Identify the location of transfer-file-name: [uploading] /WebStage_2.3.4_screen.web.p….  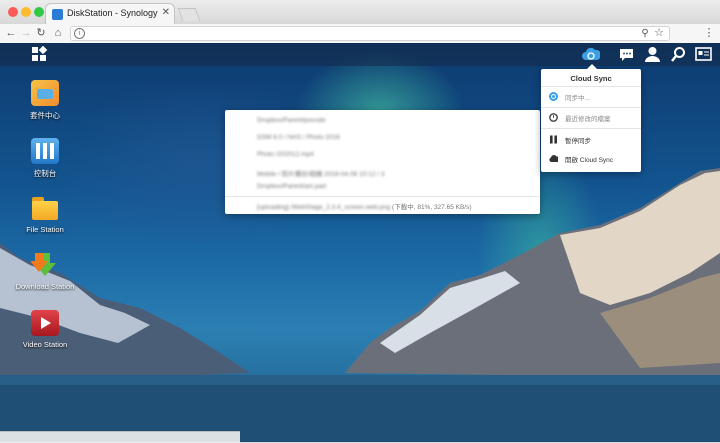
(324, 207).